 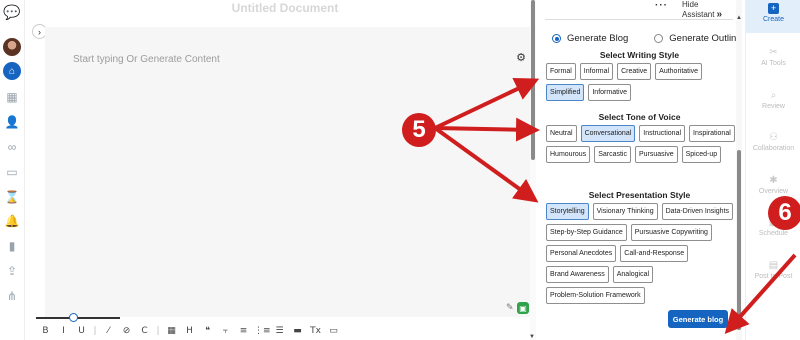 I want to click on scroll-down-icon: ▼, so click(x=532, y=337).